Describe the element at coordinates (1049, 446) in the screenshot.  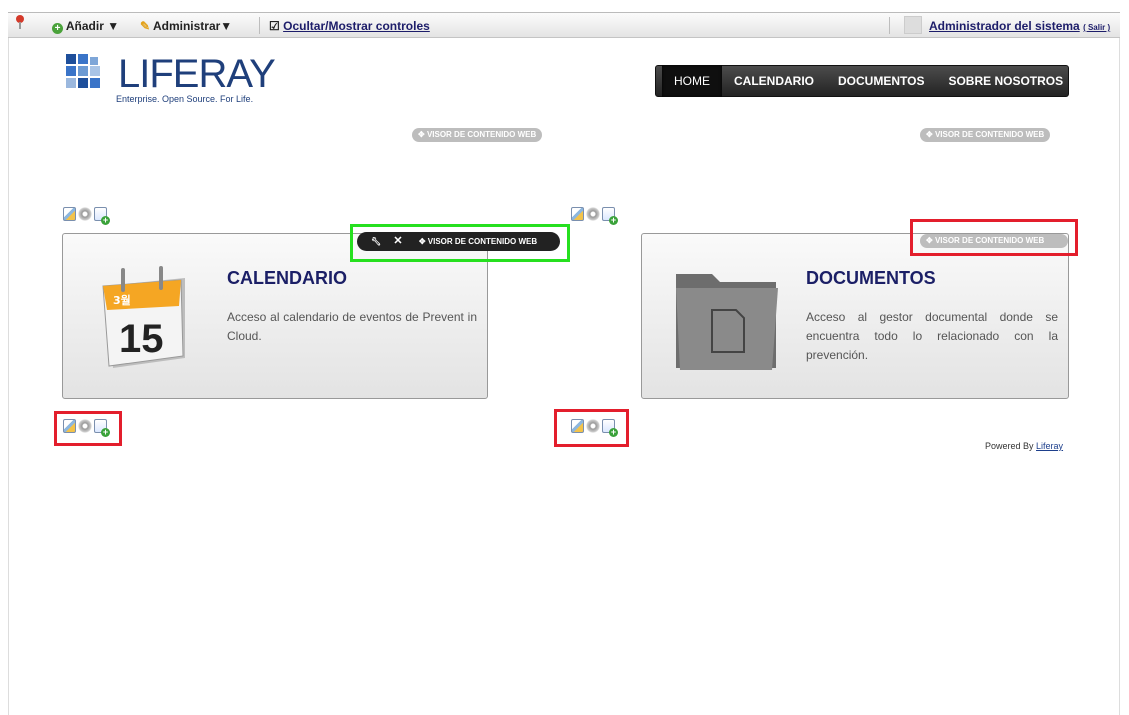
I see `liferay-link: Liferay` at that location.